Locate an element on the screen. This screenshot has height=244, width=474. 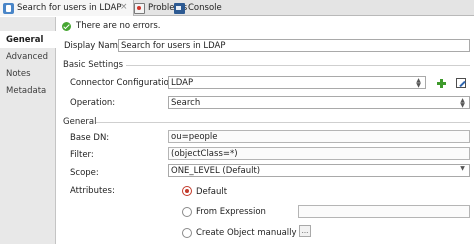
attributes-create-object-label: Create Object manually is located at coordinates (246, 233).